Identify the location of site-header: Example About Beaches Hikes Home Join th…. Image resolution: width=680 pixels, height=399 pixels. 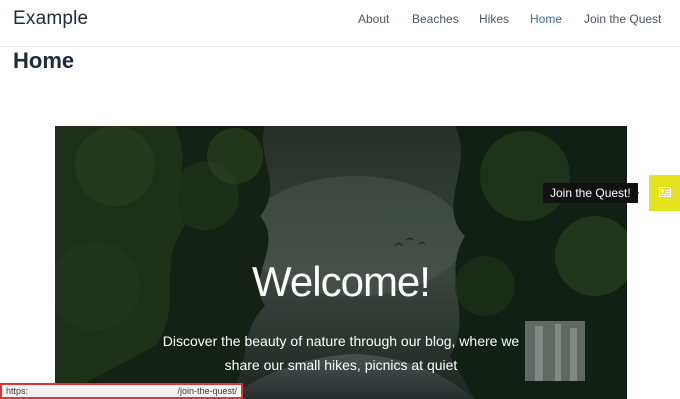
(340, 23).